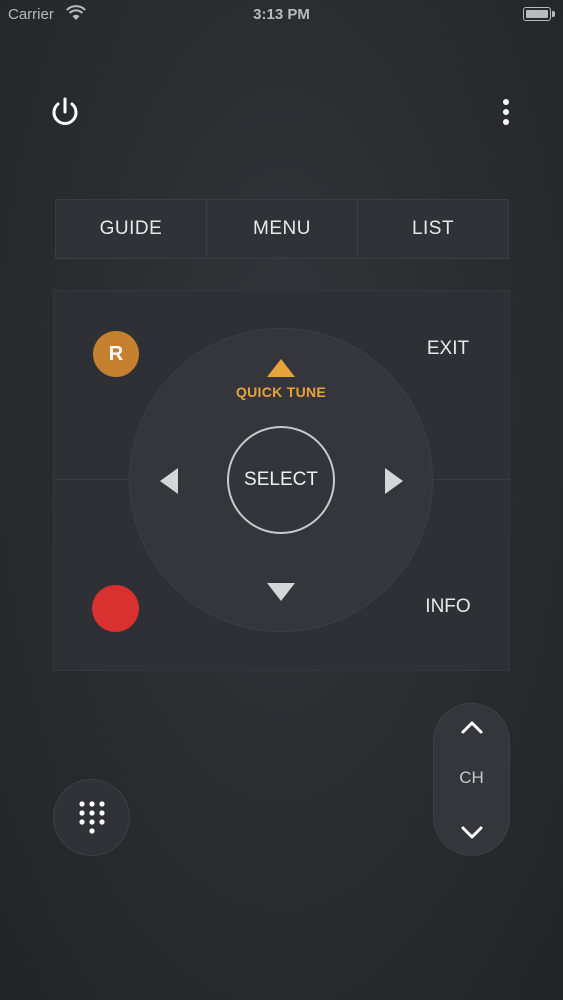  I want to click on keypad-icon, so click(91, 817).